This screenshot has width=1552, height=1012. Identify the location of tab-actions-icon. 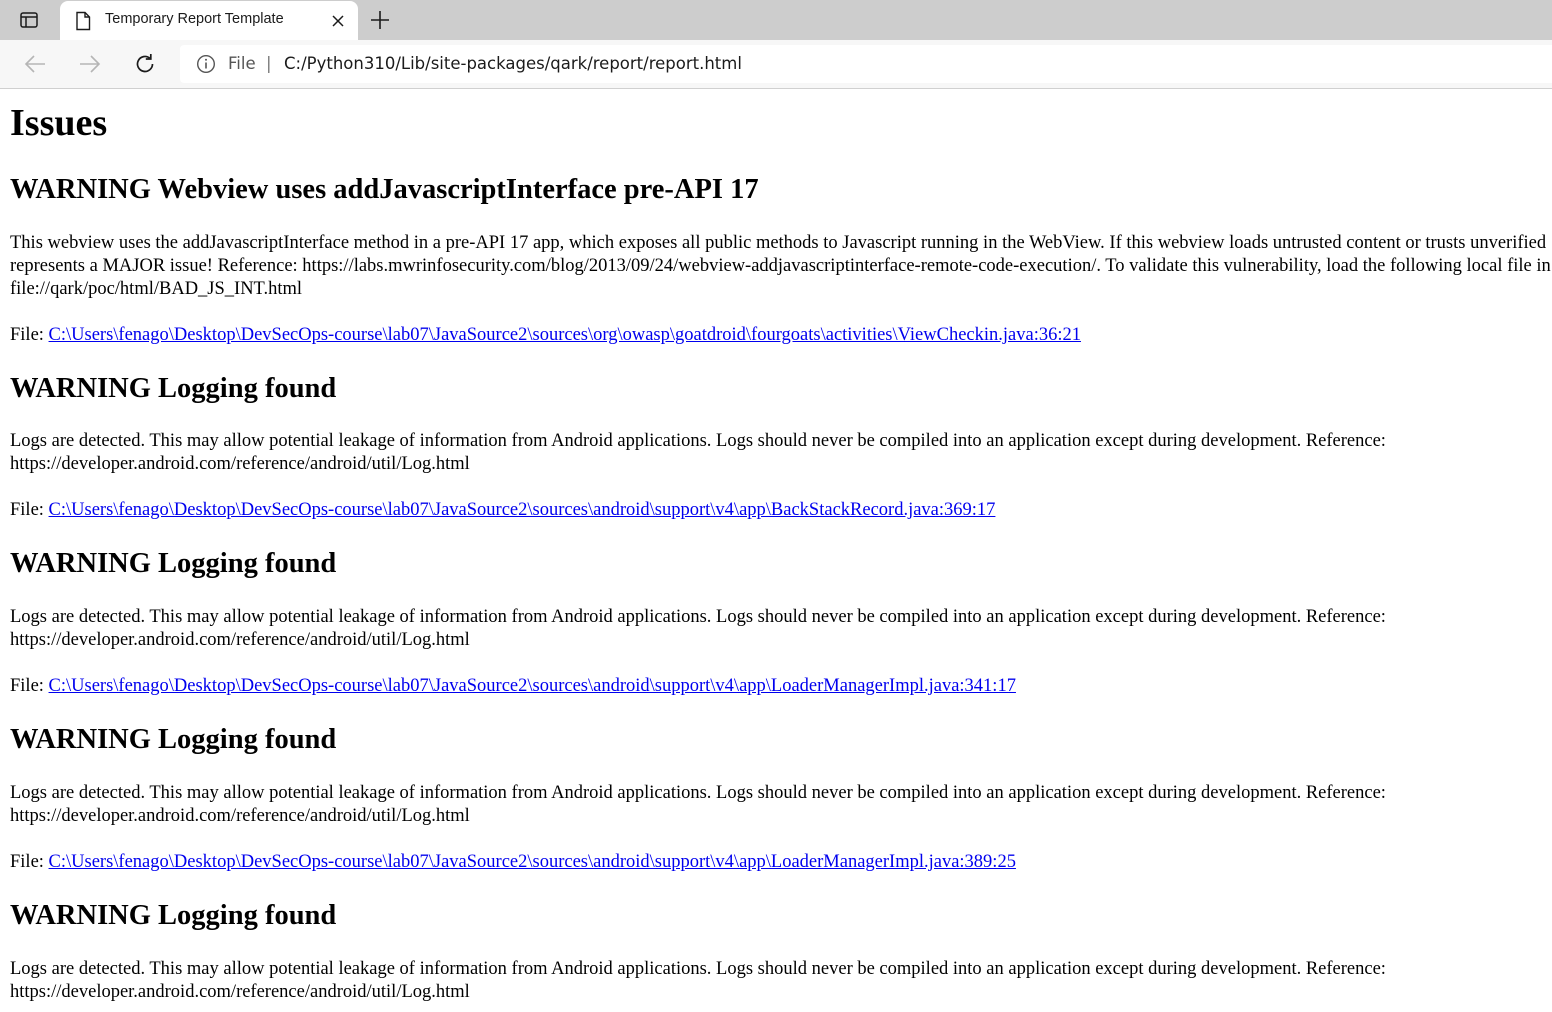
(29, 20).